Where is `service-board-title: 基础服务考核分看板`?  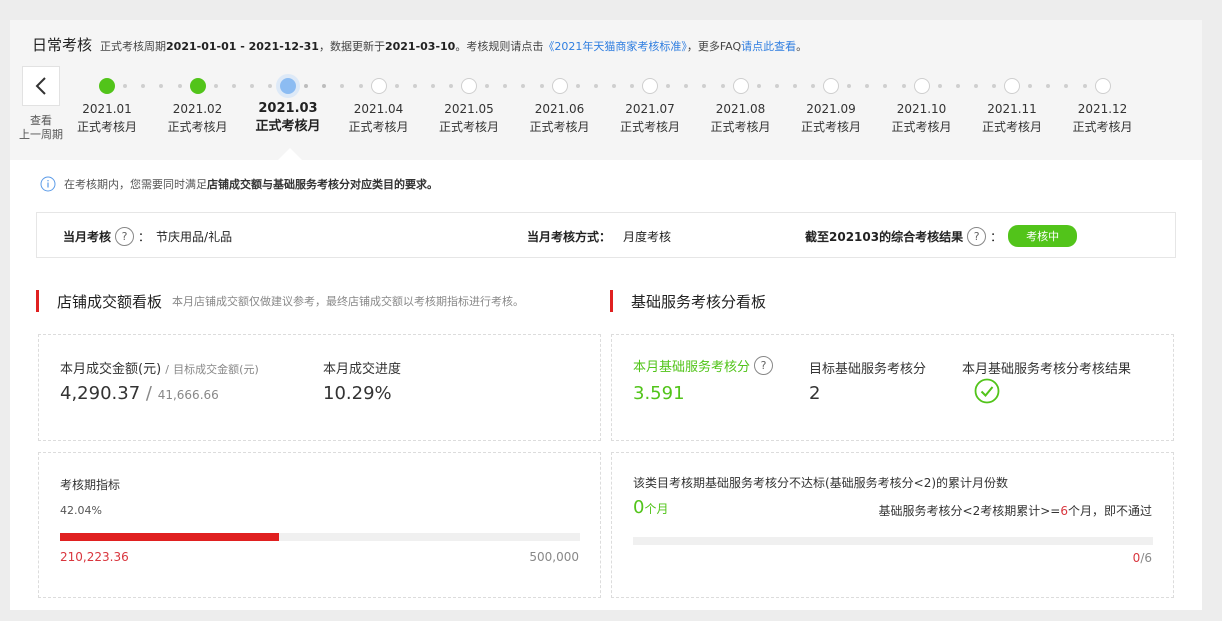
service-board-title: 基础服务考核分看板 is located at coordinates (693, 301).